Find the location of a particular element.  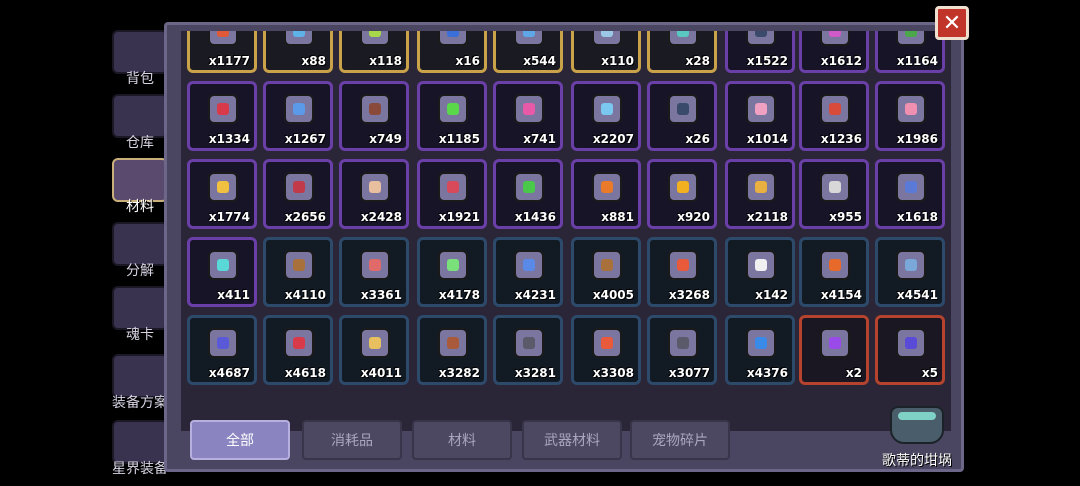

inventory-slot: x4376 is located at coordinates (760, 350).